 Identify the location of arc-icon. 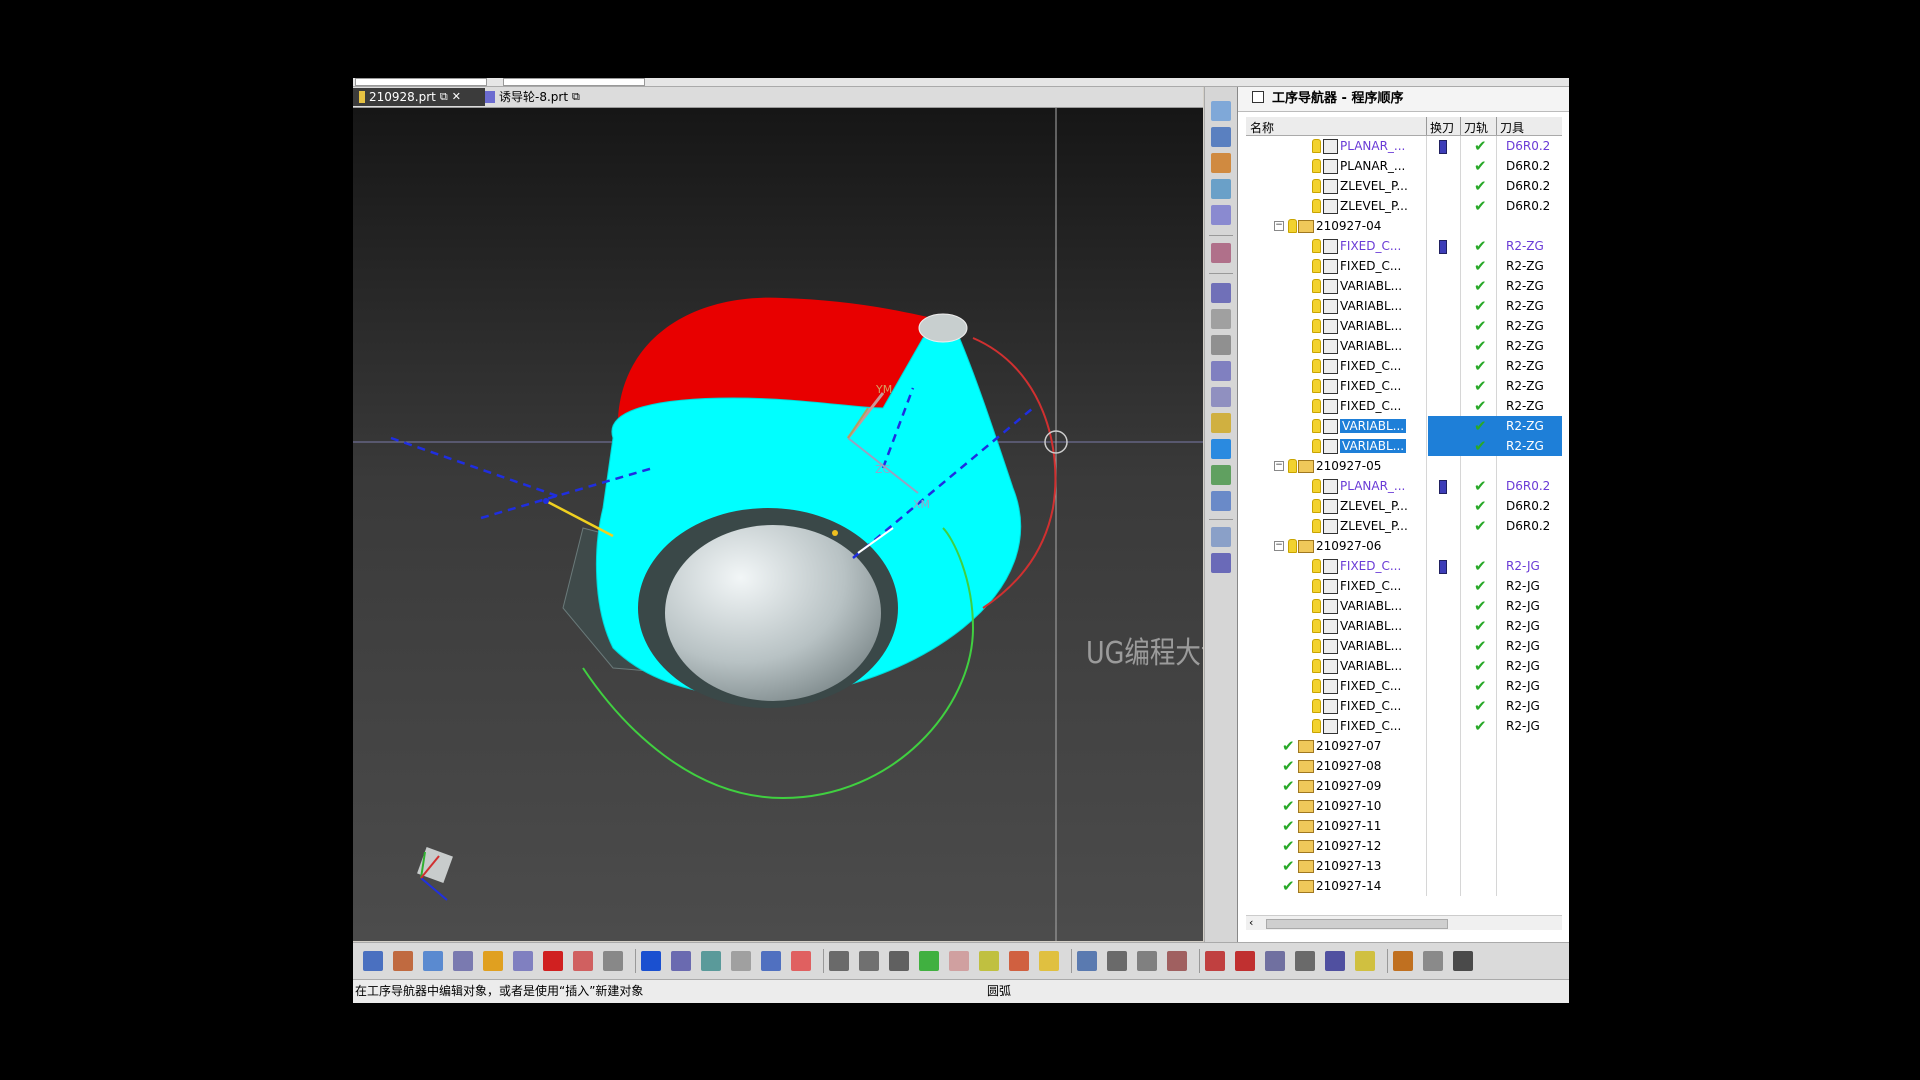
(771, 961).